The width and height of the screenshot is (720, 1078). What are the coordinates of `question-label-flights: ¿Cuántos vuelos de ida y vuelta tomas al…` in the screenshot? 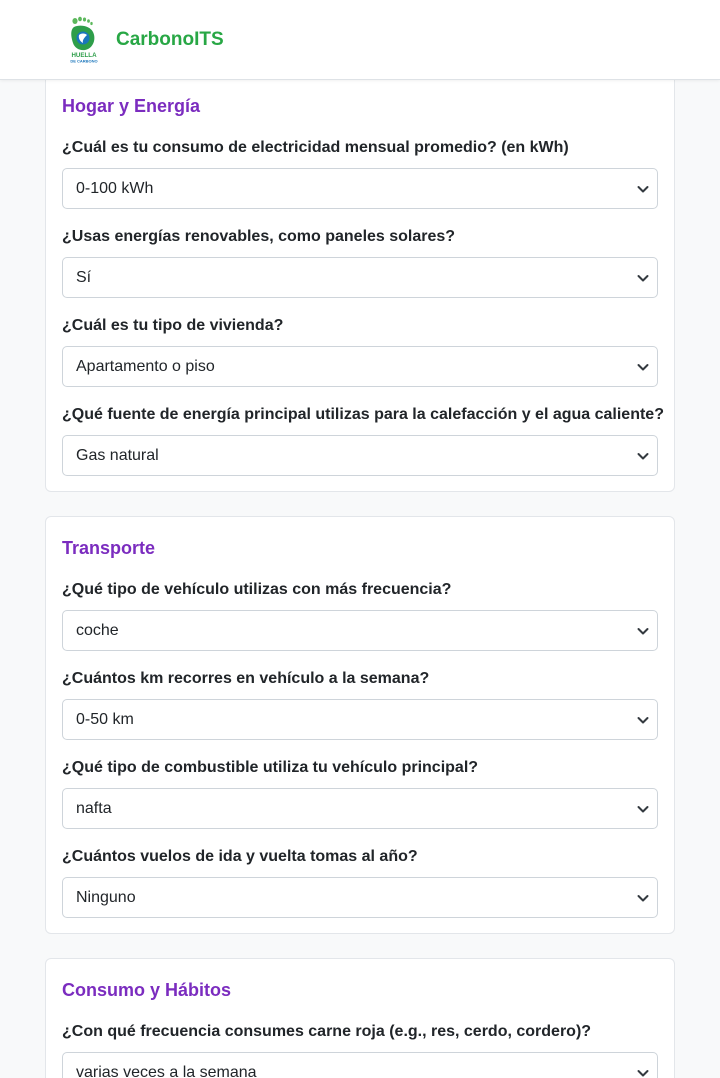 It's located at (240, 856).